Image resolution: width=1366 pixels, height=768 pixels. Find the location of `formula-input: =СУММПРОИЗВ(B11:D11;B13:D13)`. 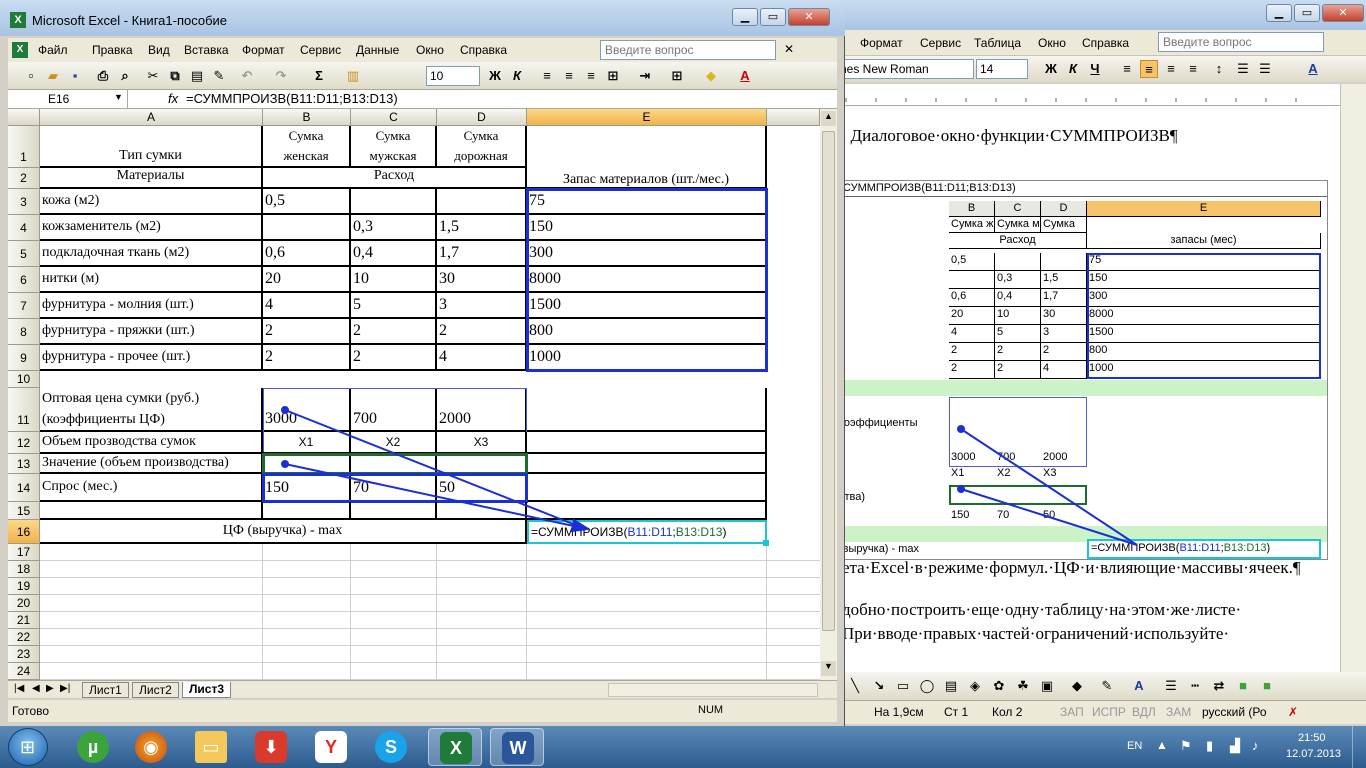

formula-input: =СУММПРОИЗВ(B11:D11;B13:D13) is located at coordinates (292, 98).